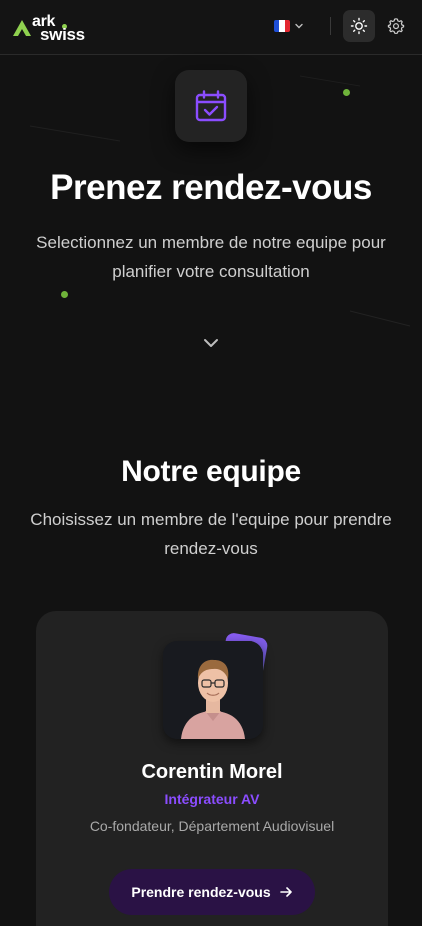  What do you see at coordinates (211, 343) in the screenshot?
I see `scroll-down-chevron-icon` at bounding box center [211, 343].